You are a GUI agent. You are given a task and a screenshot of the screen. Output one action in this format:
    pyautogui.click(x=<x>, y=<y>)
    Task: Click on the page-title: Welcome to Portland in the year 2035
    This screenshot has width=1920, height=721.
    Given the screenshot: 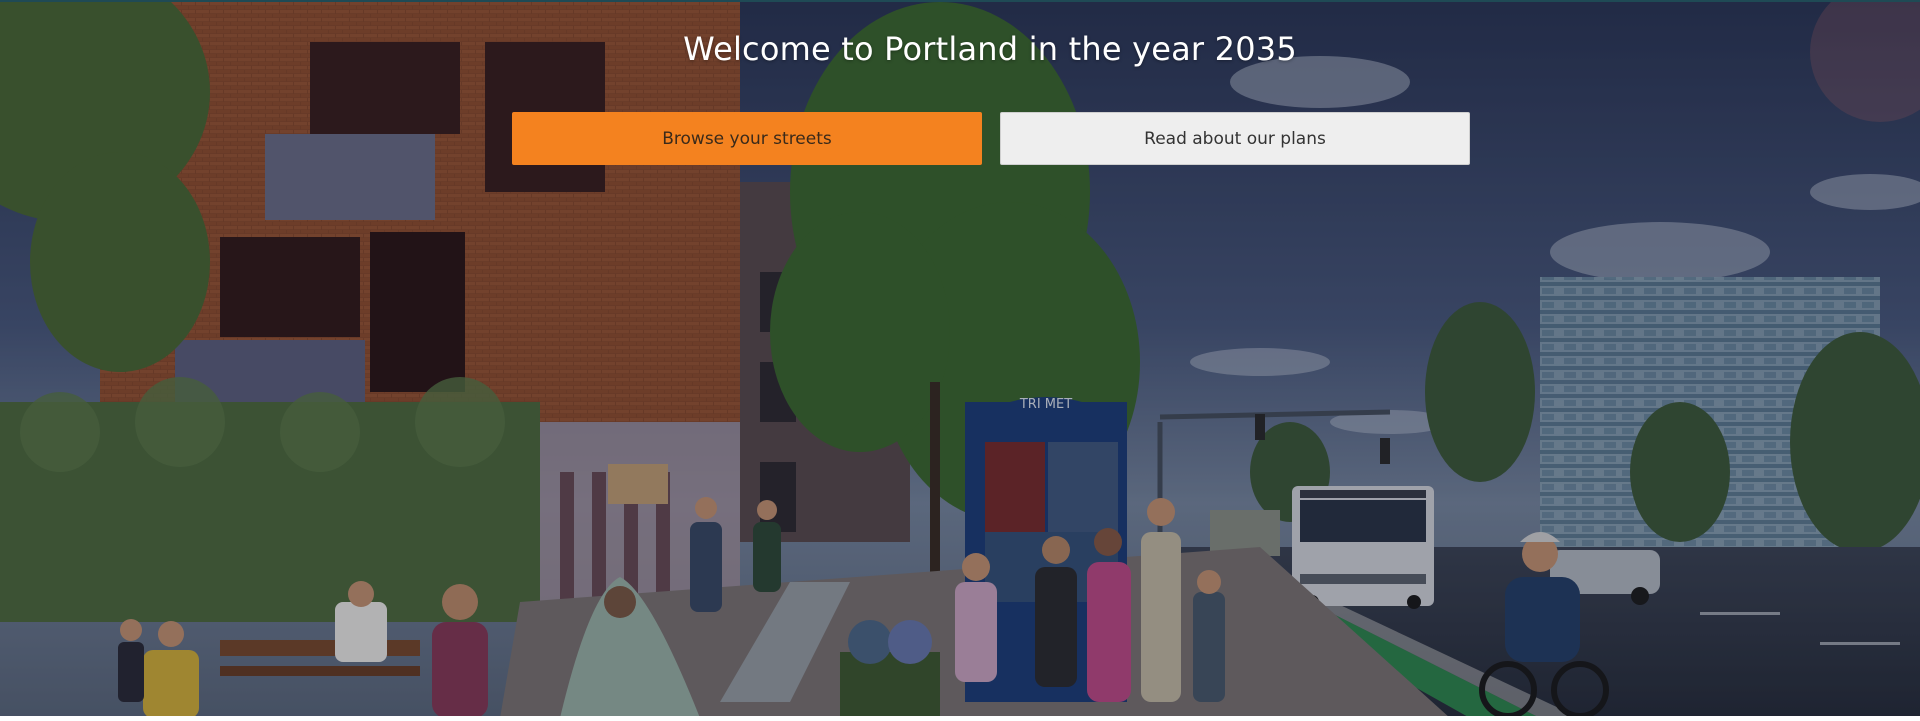 What is the action you would take?
    pyautogui.click(x=990, y=49)
    